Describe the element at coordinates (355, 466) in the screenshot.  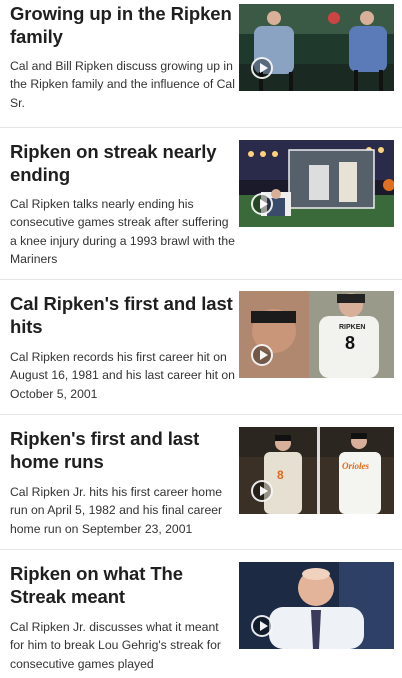
I see `orioles-script: Orioles` at that location.